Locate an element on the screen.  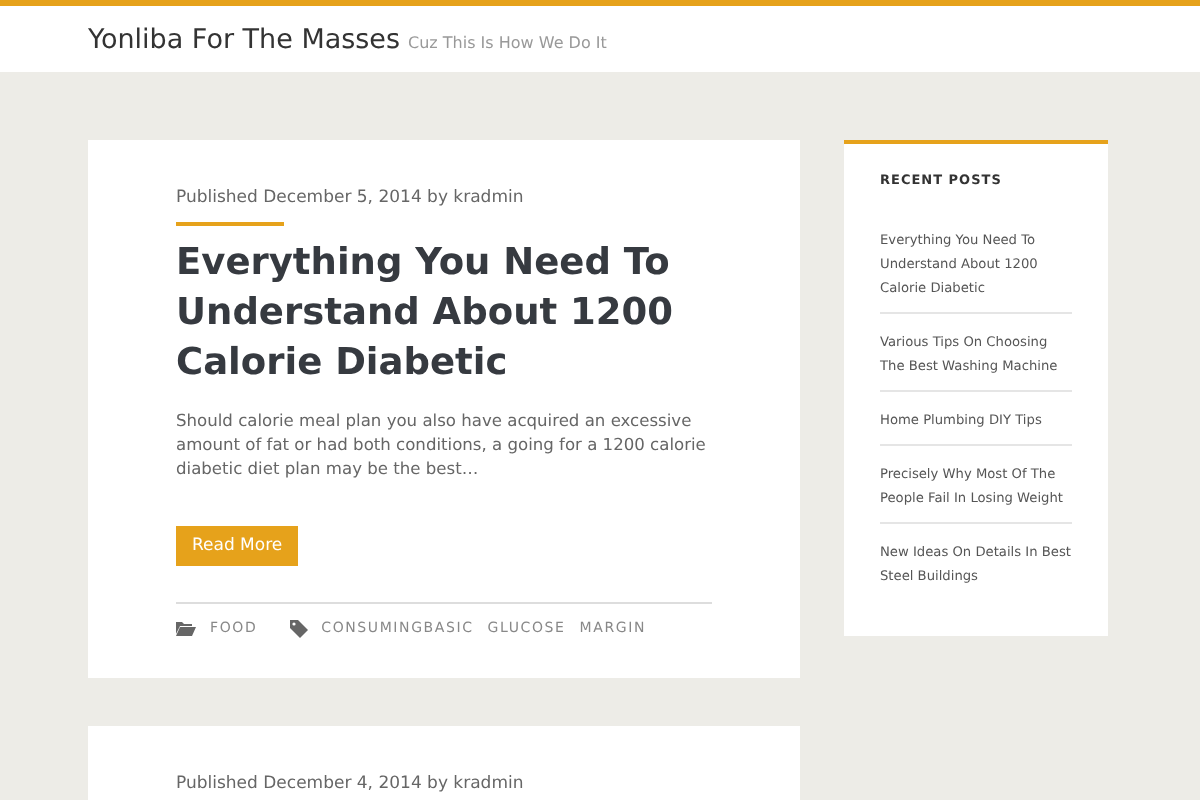
folder-icon is located at coordinates (186, 628).